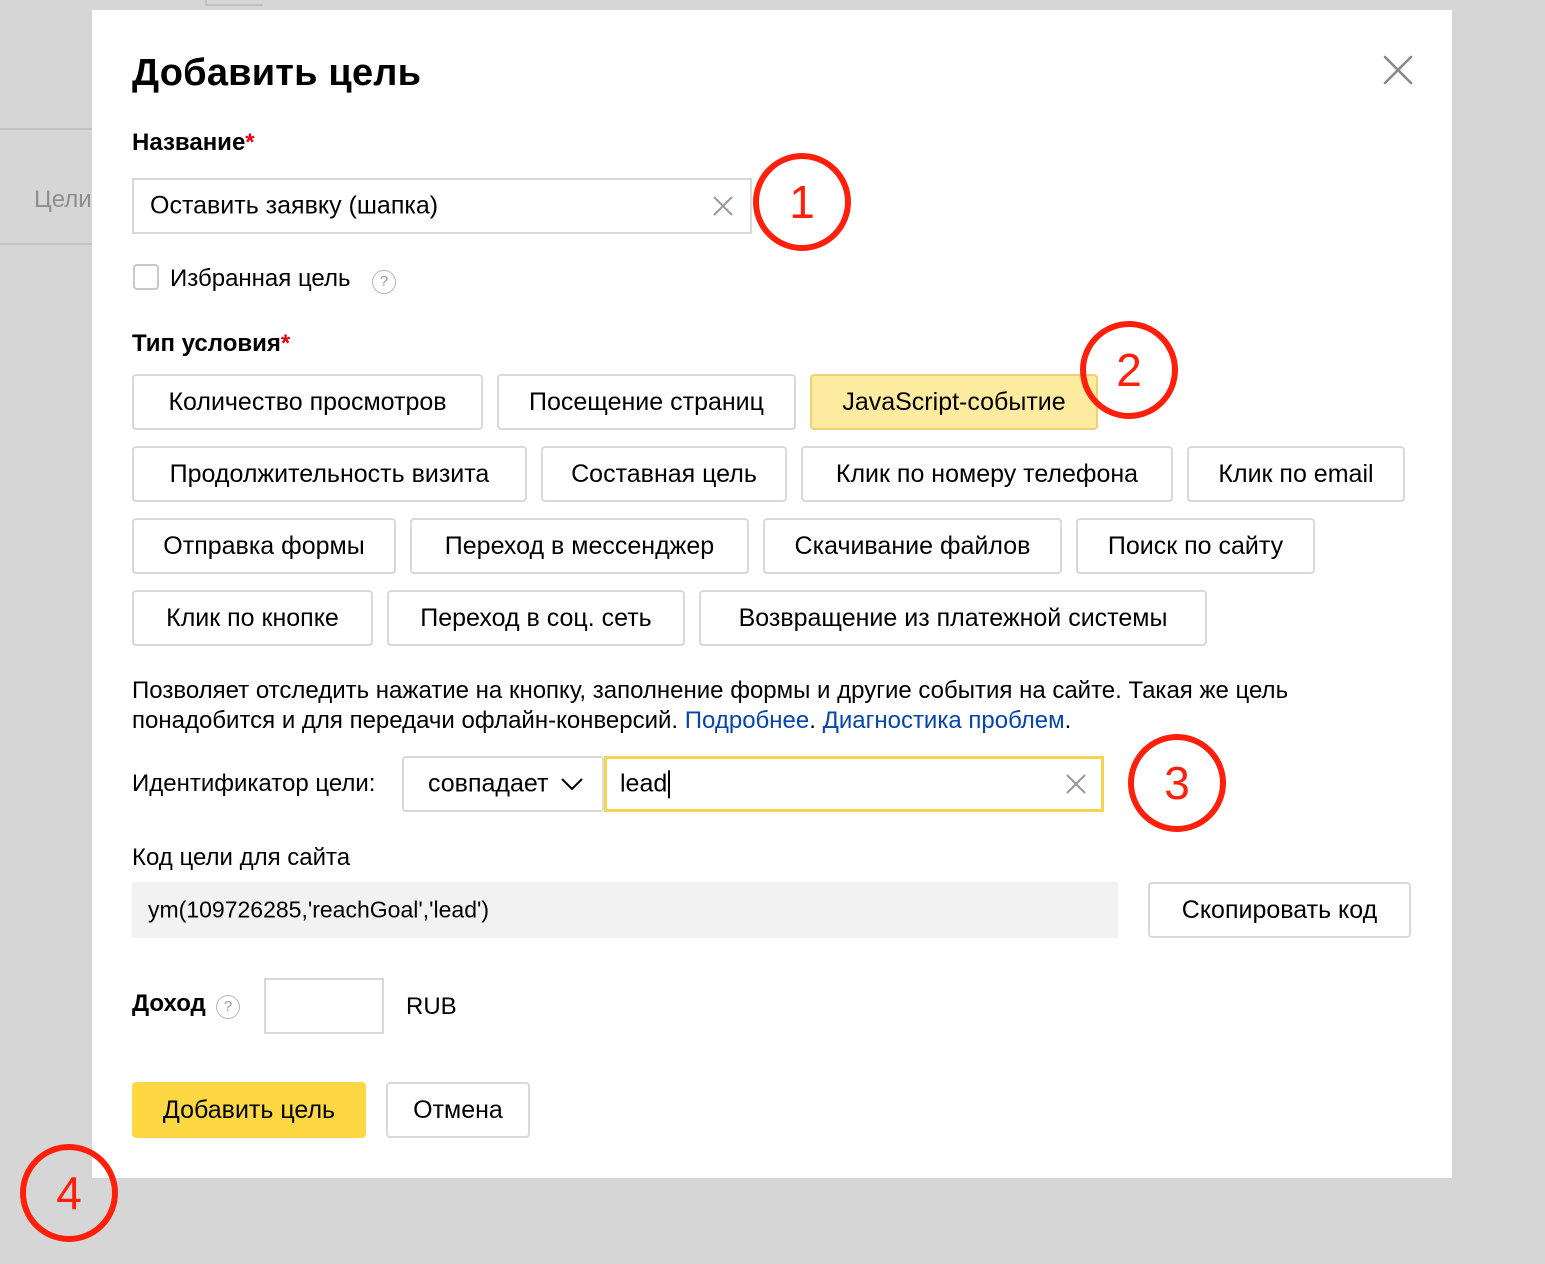 Image resolution: width=1545 pixels, height=1264 pixels. Describe the element at coordinates (252, 618) in the screenshot. I see `condition-option: Клик по кнопке` at that location.